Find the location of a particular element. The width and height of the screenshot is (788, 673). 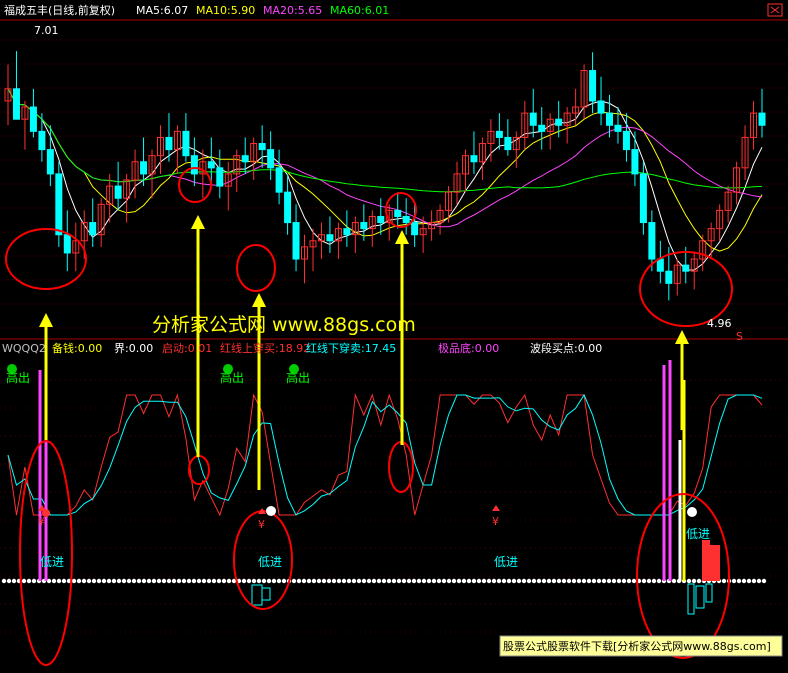

ma-label: MA10:5.90 is located at coordinates (225, 10).